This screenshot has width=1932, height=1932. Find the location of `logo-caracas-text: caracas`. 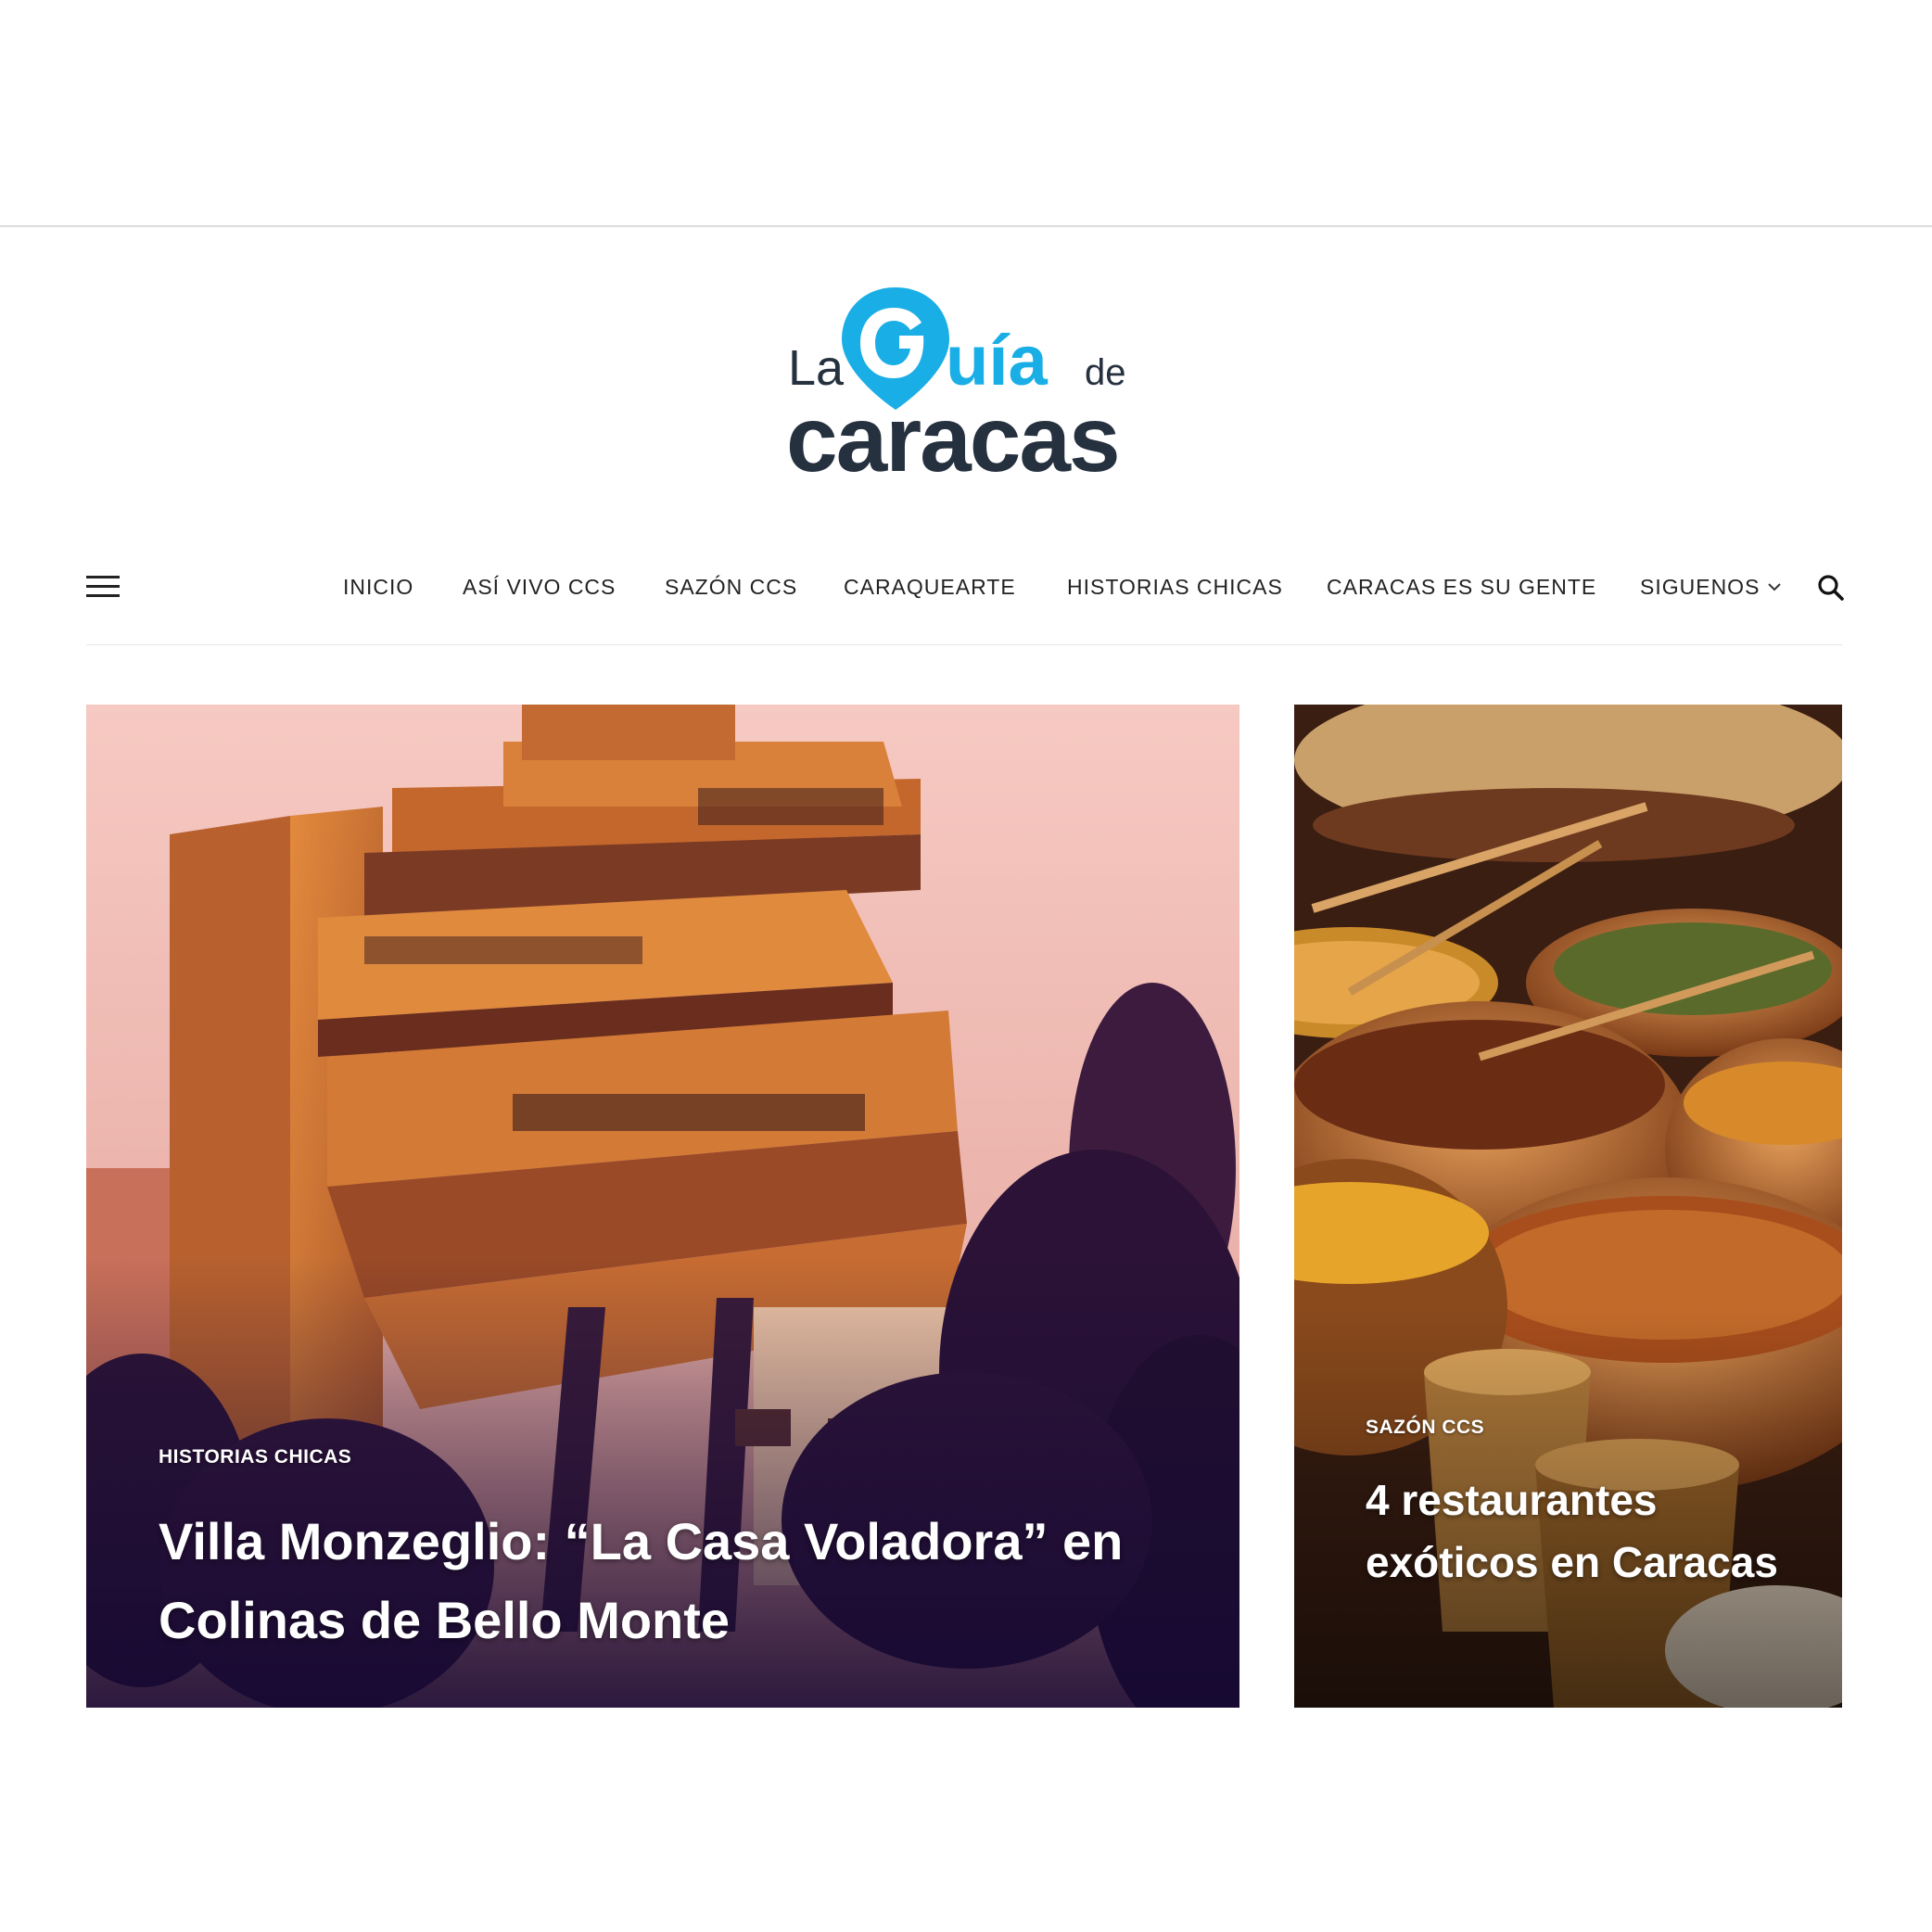

logo-caracas-text: caracas is located at coordinates (952, 435).